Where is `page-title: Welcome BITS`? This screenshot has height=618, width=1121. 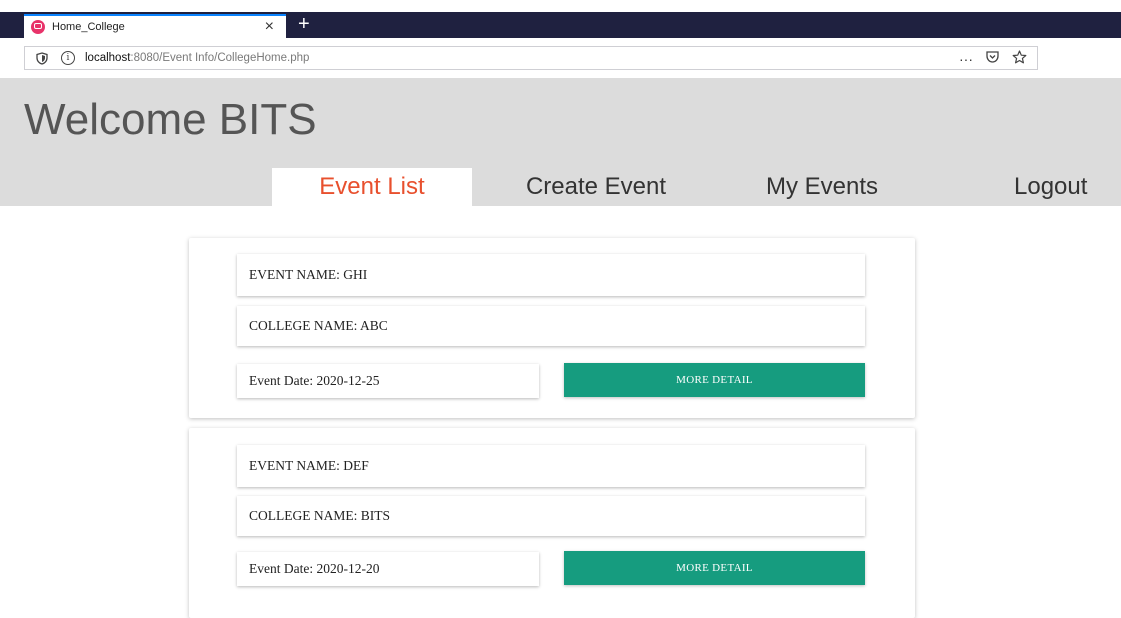
page-title: Welcome BITS is located at coordinates (170, 119).